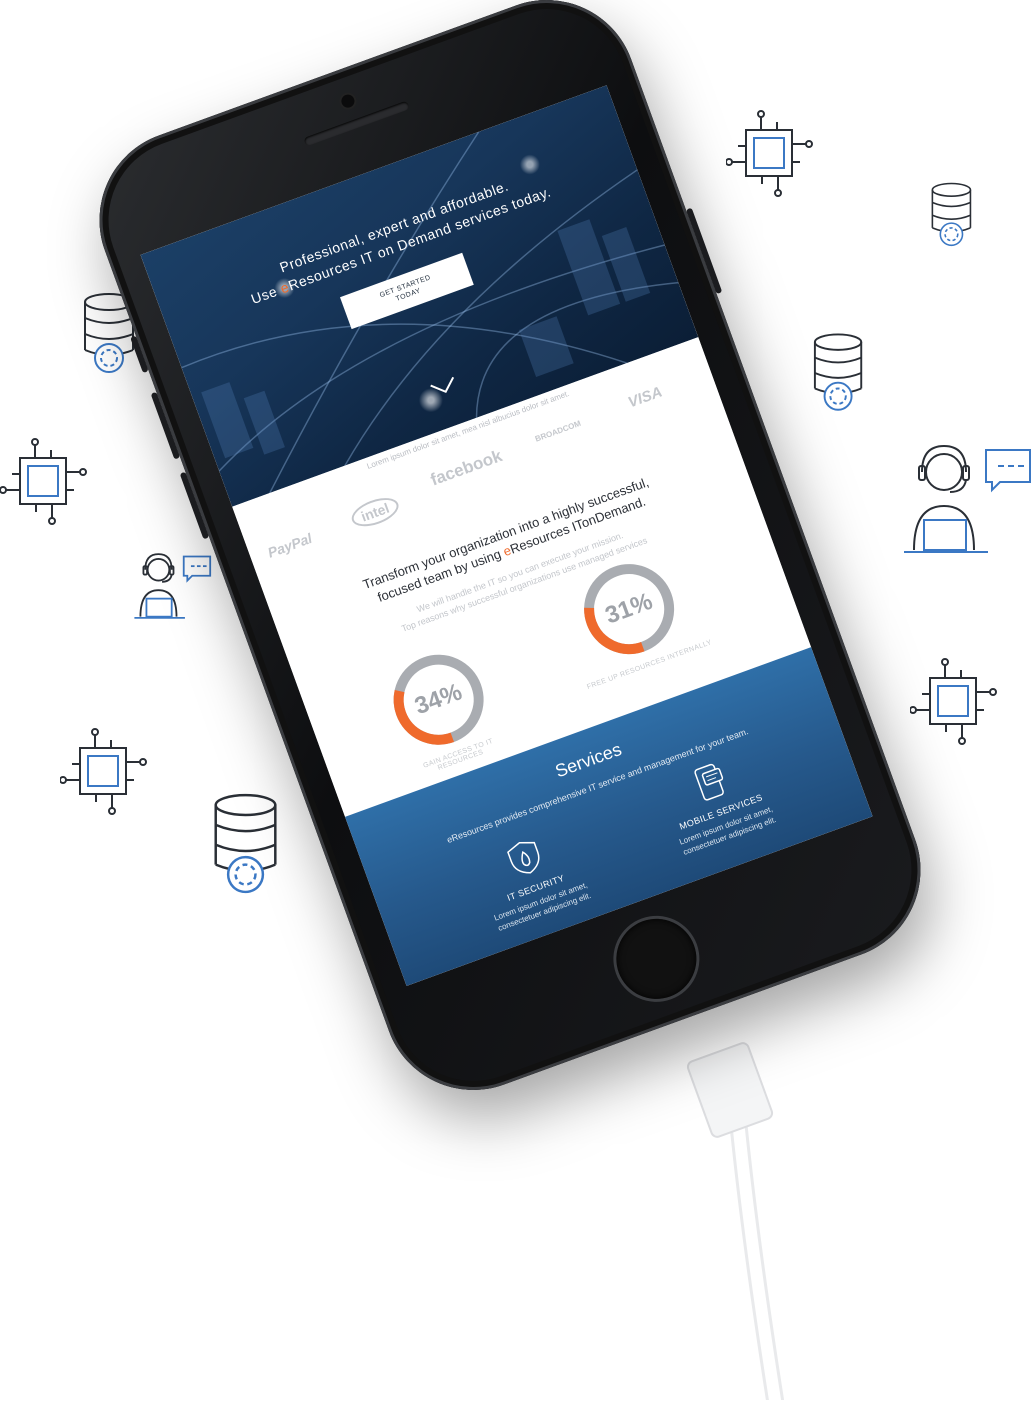 Image resolution: width=1033 pixels, height=1405 pixels. Describe the element at coordinates (523, 857) in the screenshot. I see `shield-fire-icon` at that location.